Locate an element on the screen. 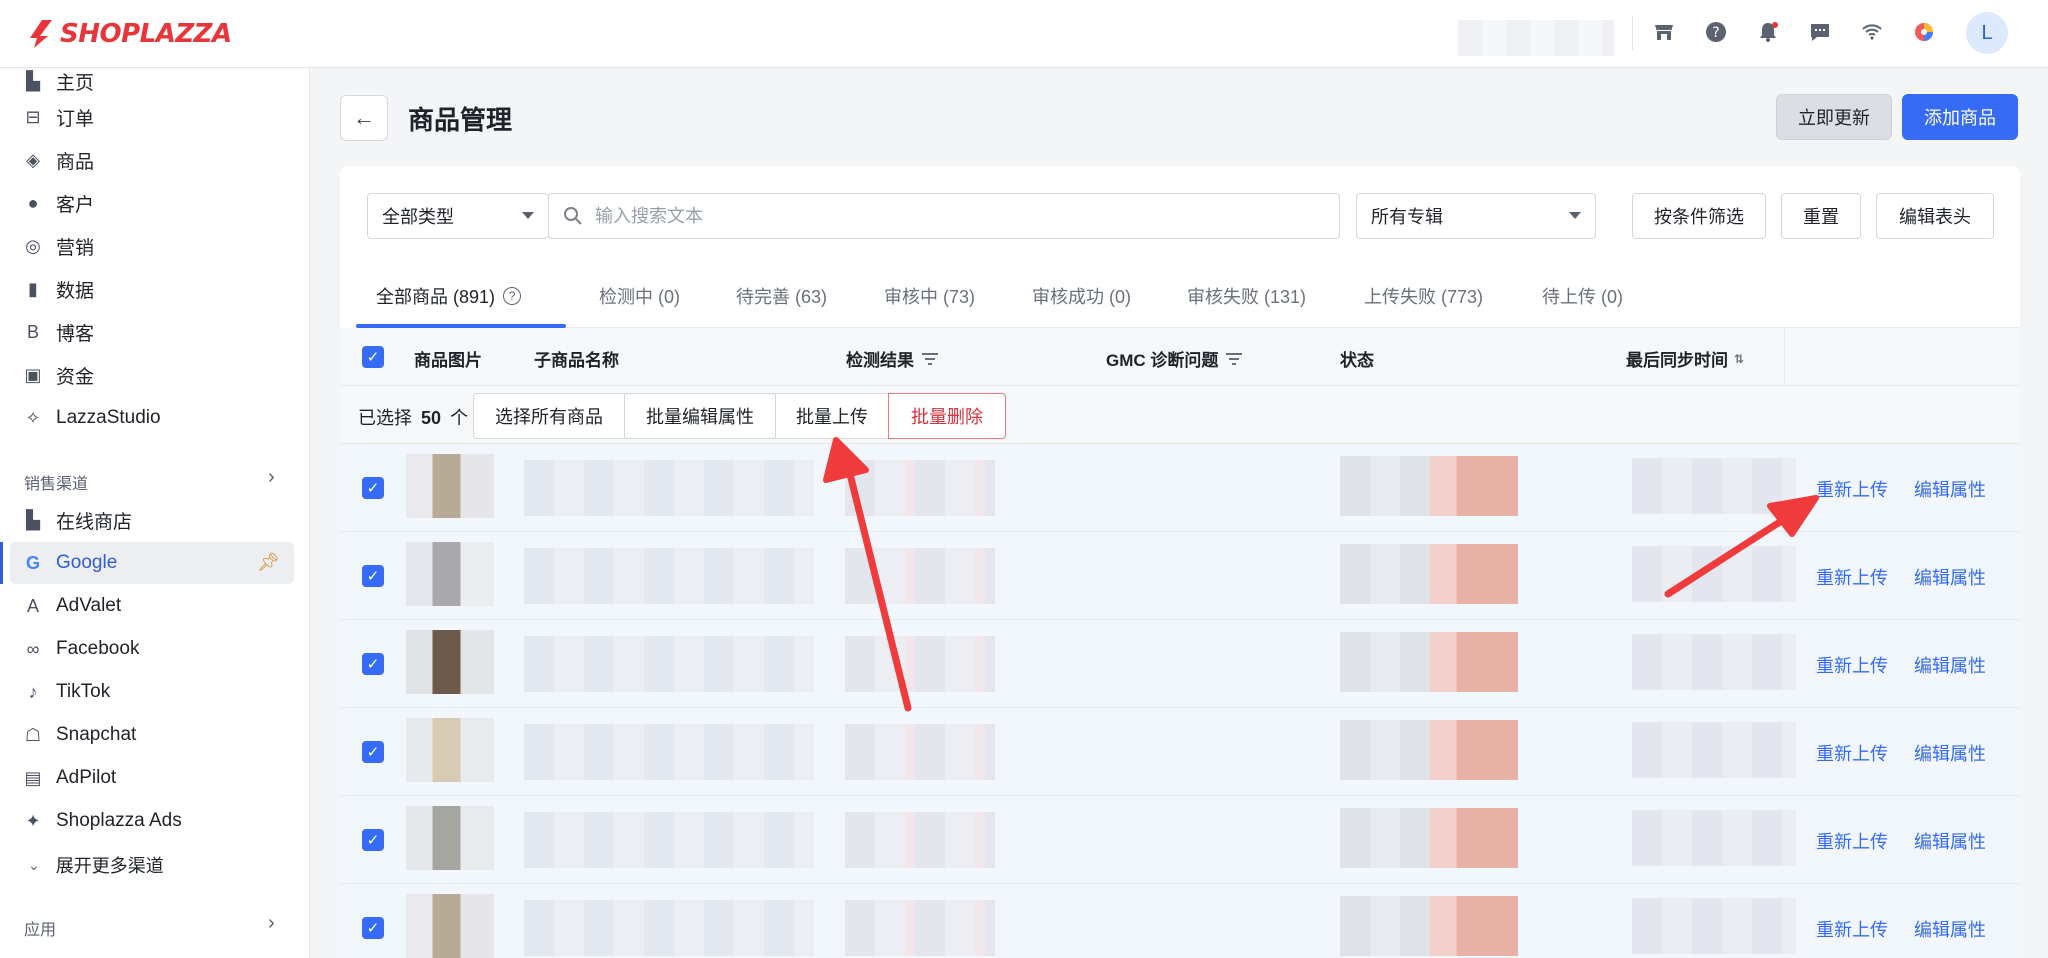 This screenshot has height=958, width=2048. search-box is located at coordinates (944, 216).